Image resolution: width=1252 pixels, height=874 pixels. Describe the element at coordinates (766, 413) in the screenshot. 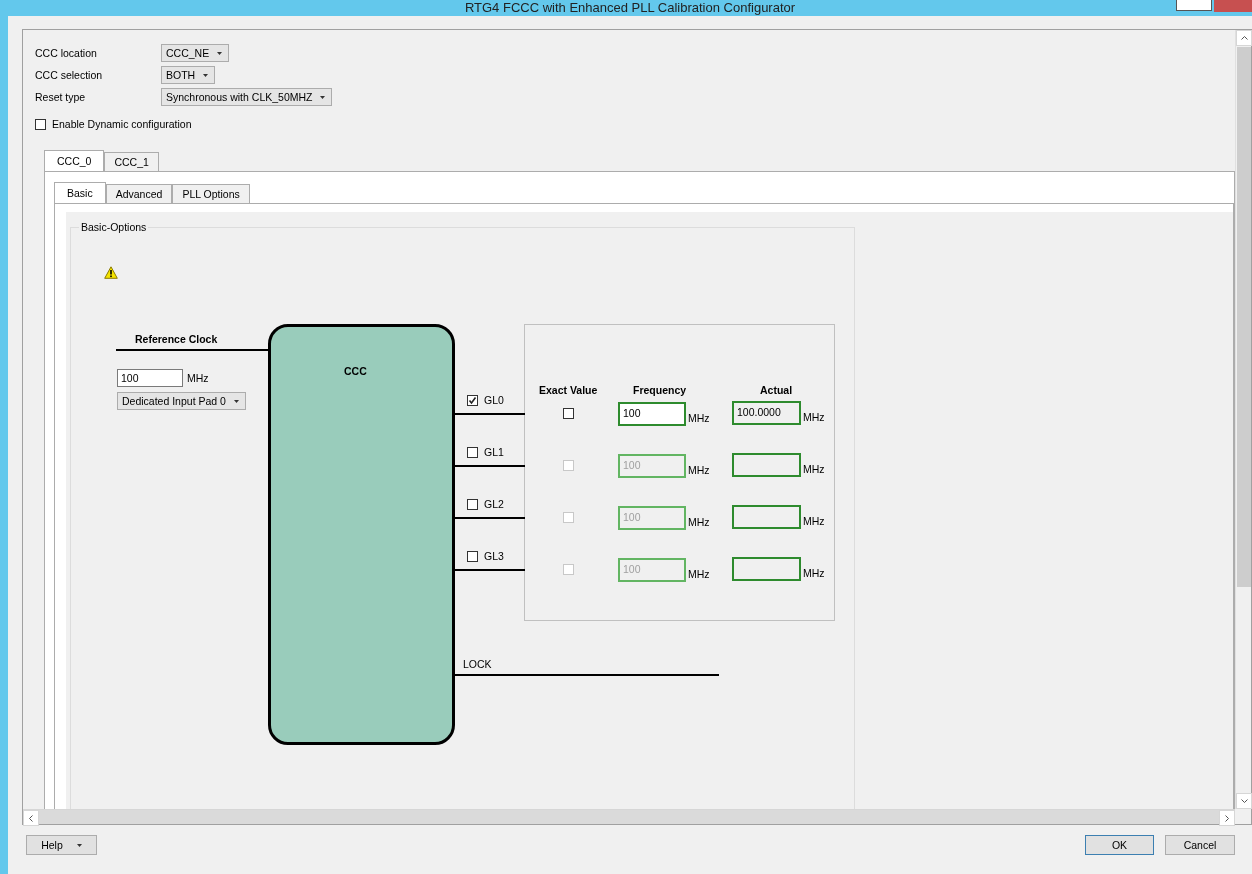

I see `actual-frequency-field: 100.0000` at that location.